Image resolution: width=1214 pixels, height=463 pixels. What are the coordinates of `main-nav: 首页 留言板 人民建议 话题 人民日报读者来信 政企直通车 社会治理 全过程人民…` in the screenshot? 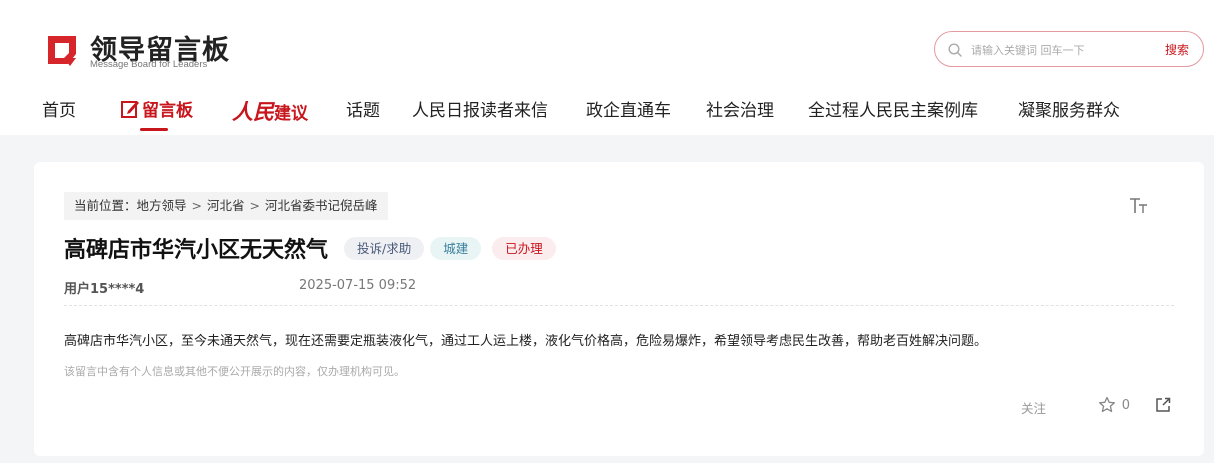 It's located at (607, 110).